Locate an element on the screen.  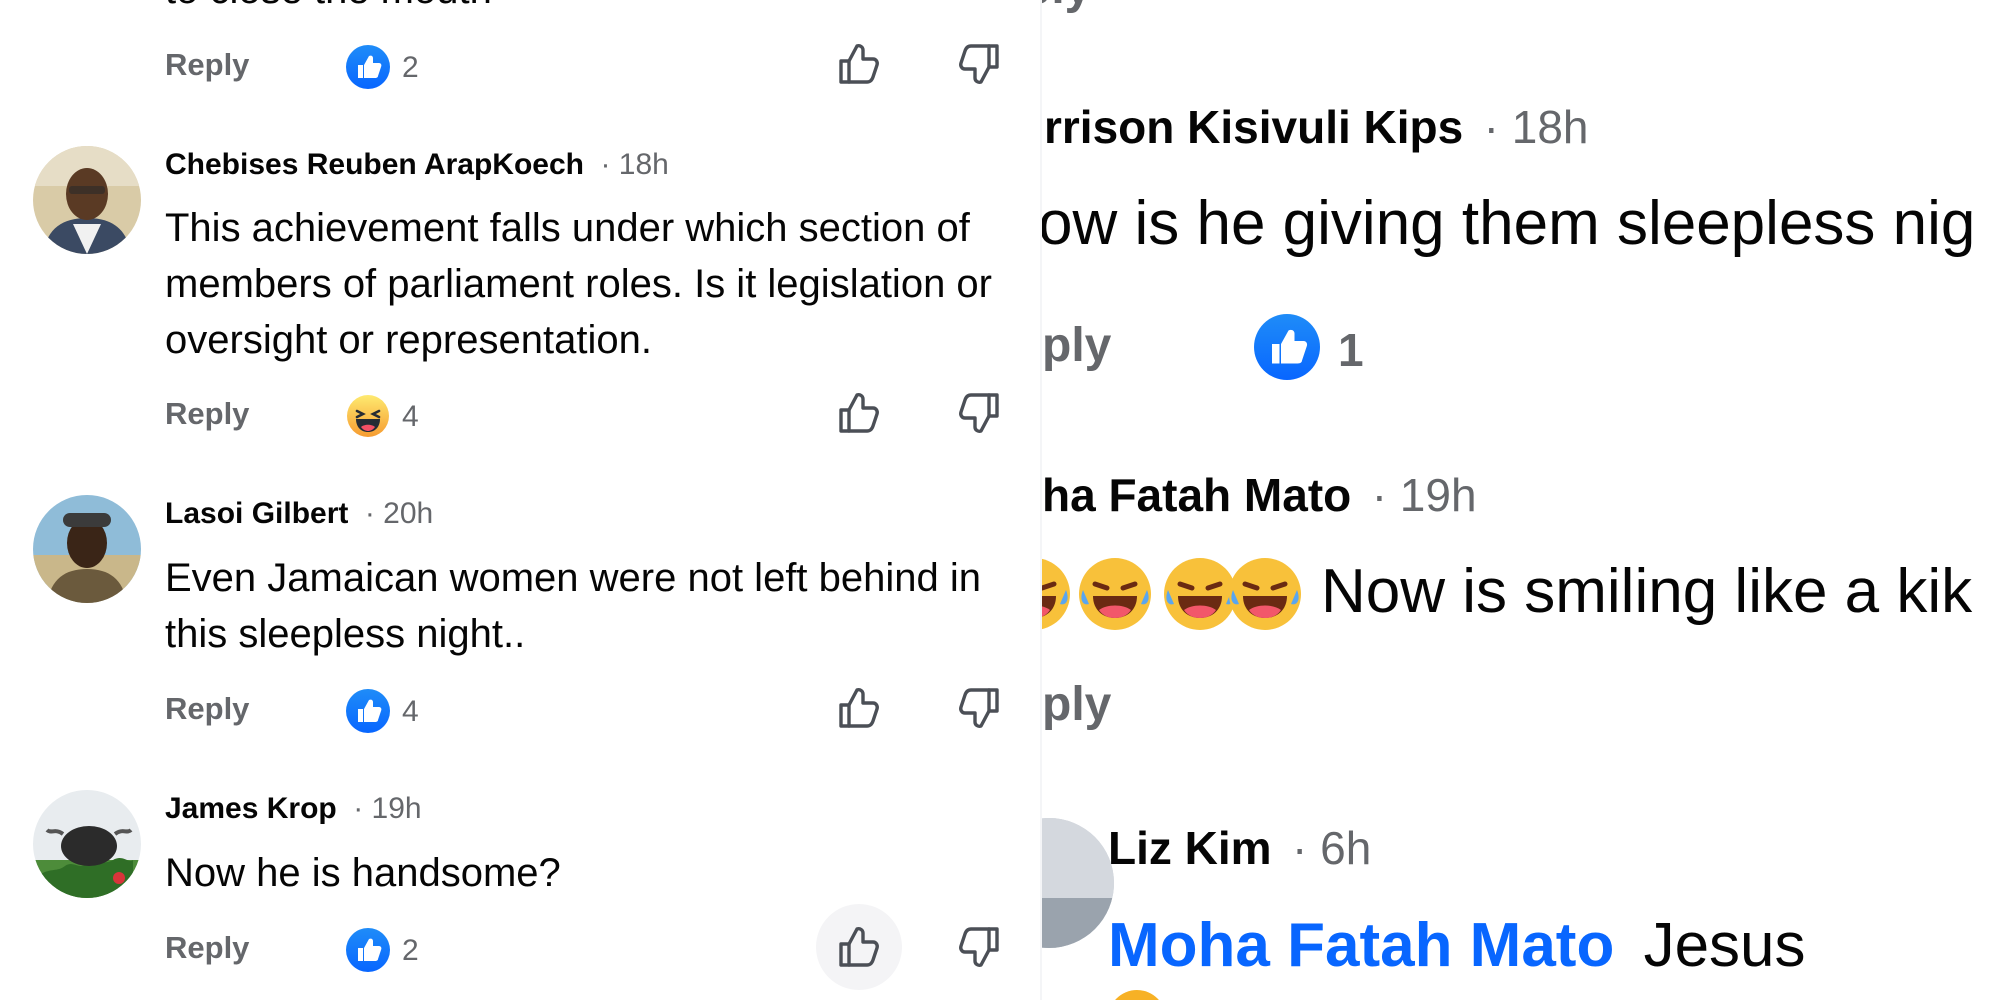
comment-author: rrison Kisivuli Kips is located at coordinates (1253, 127).